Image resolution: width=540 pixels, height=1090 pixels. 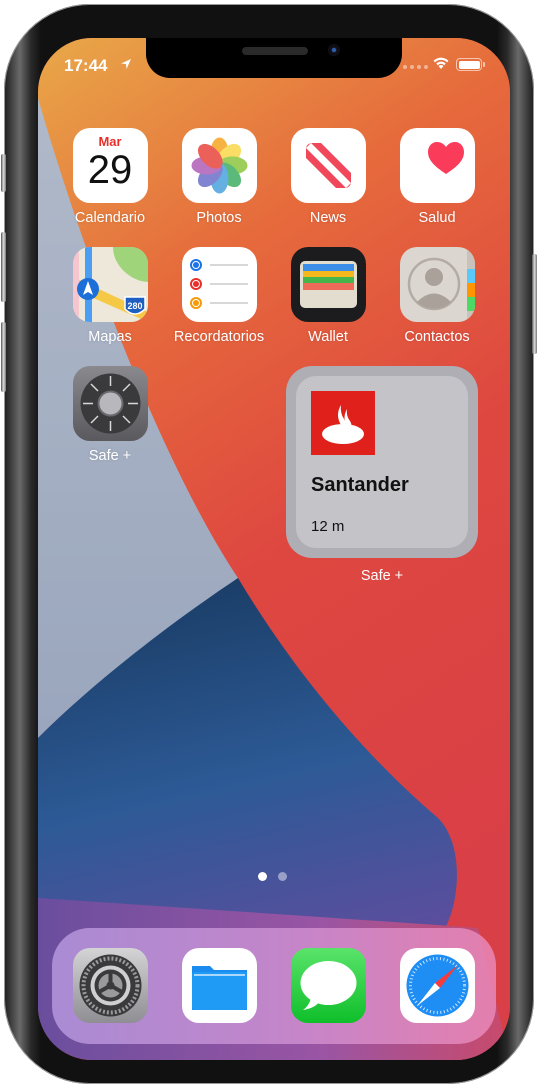 What do you see at coordinates (437, 284) in the screenshot?
I see `contacts-icon` at bounding box center [437, 284].